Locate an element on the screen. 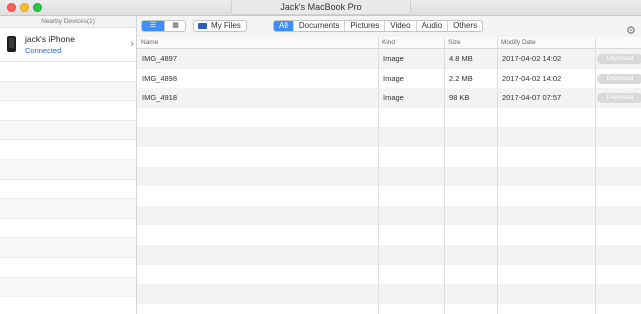  title-bar: Jack's MacBook Pro is located at coordinates (320, 8).